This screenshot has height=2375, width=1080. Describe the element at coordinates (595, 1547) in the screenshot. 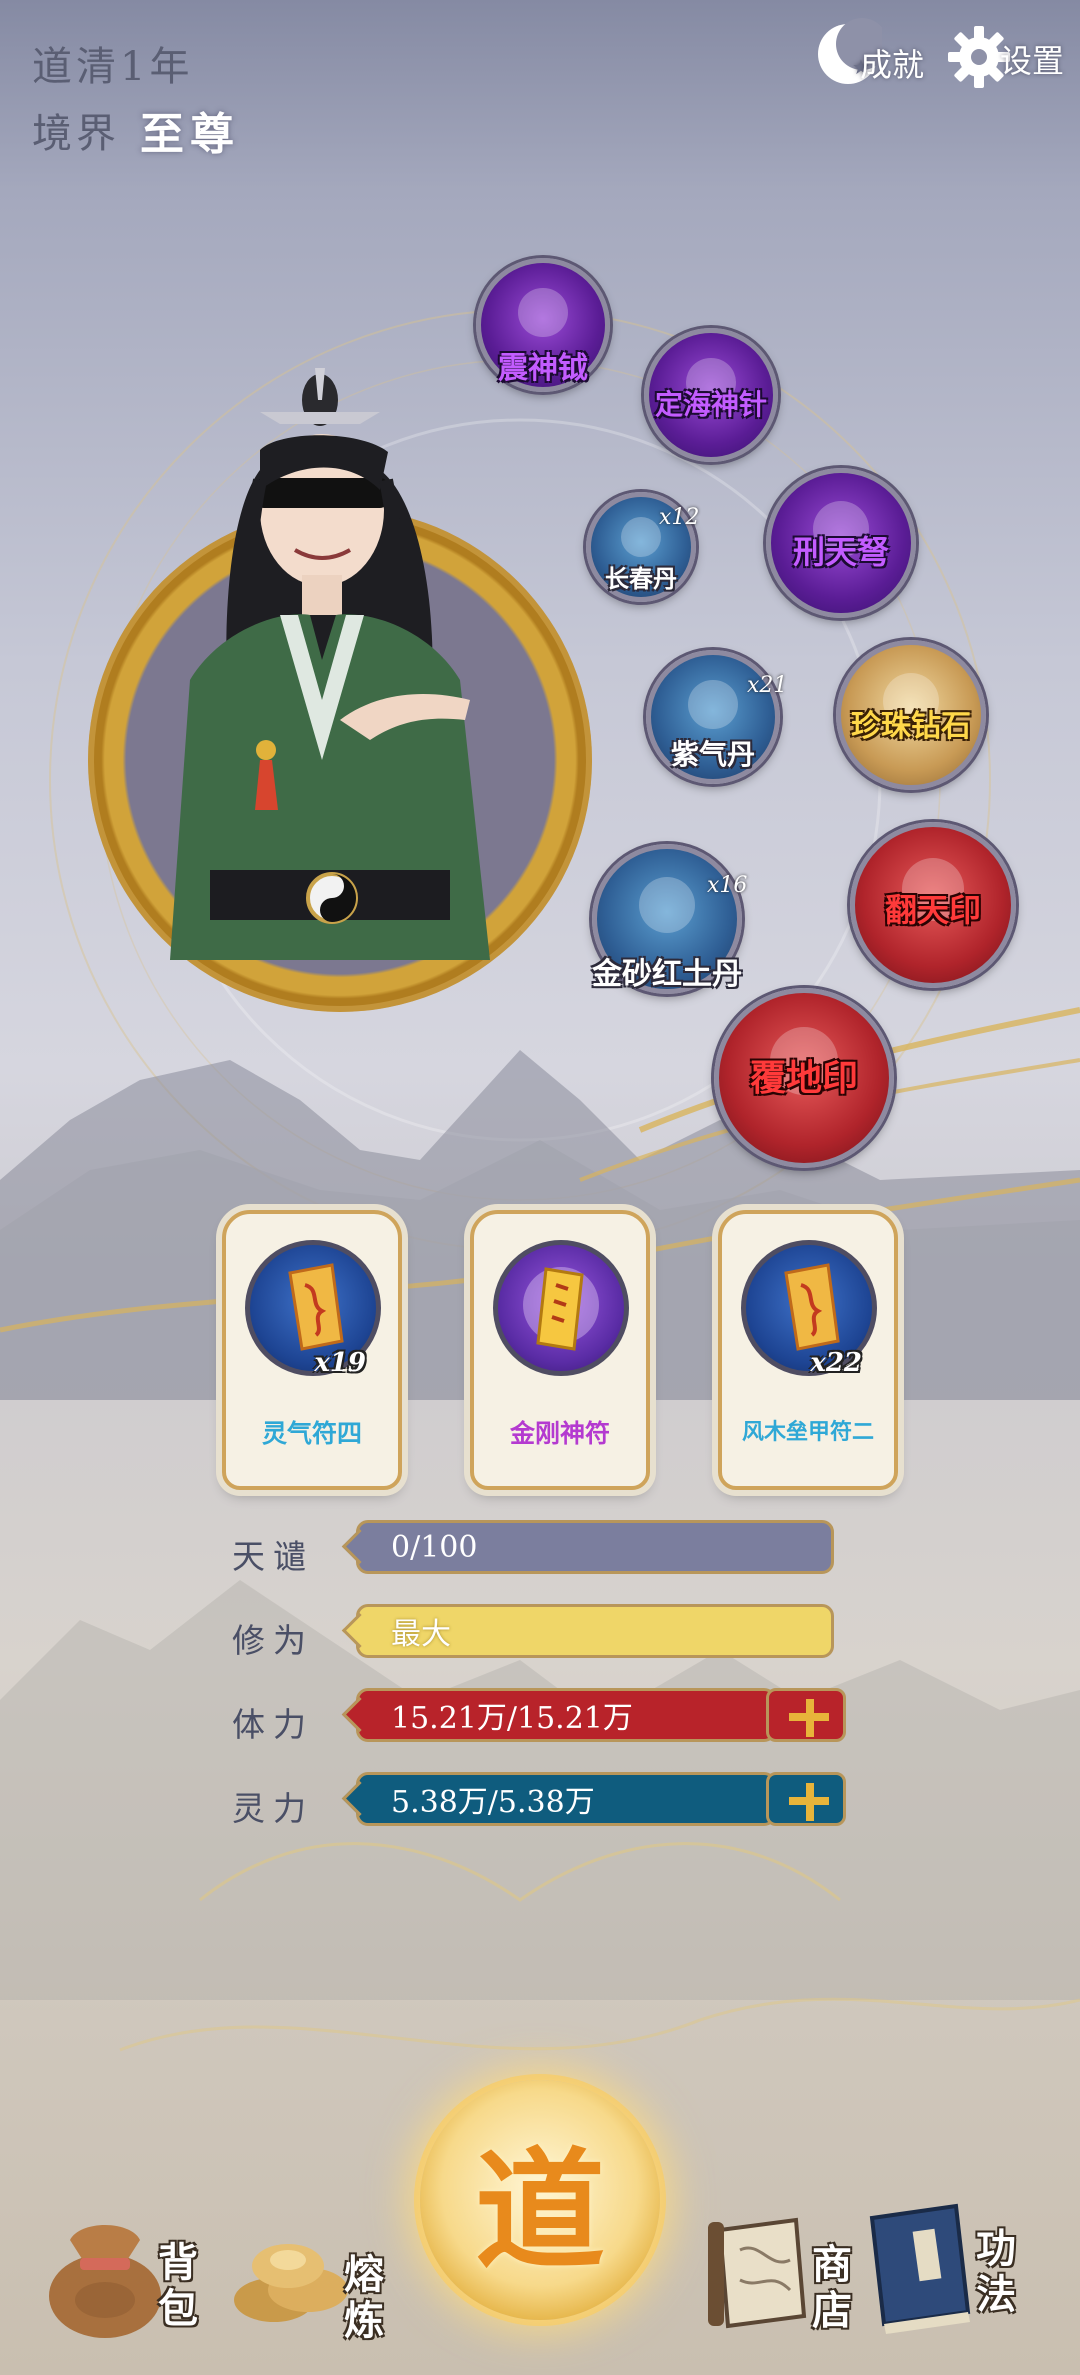

I see `tianqian-bar: 0/100` at that location.